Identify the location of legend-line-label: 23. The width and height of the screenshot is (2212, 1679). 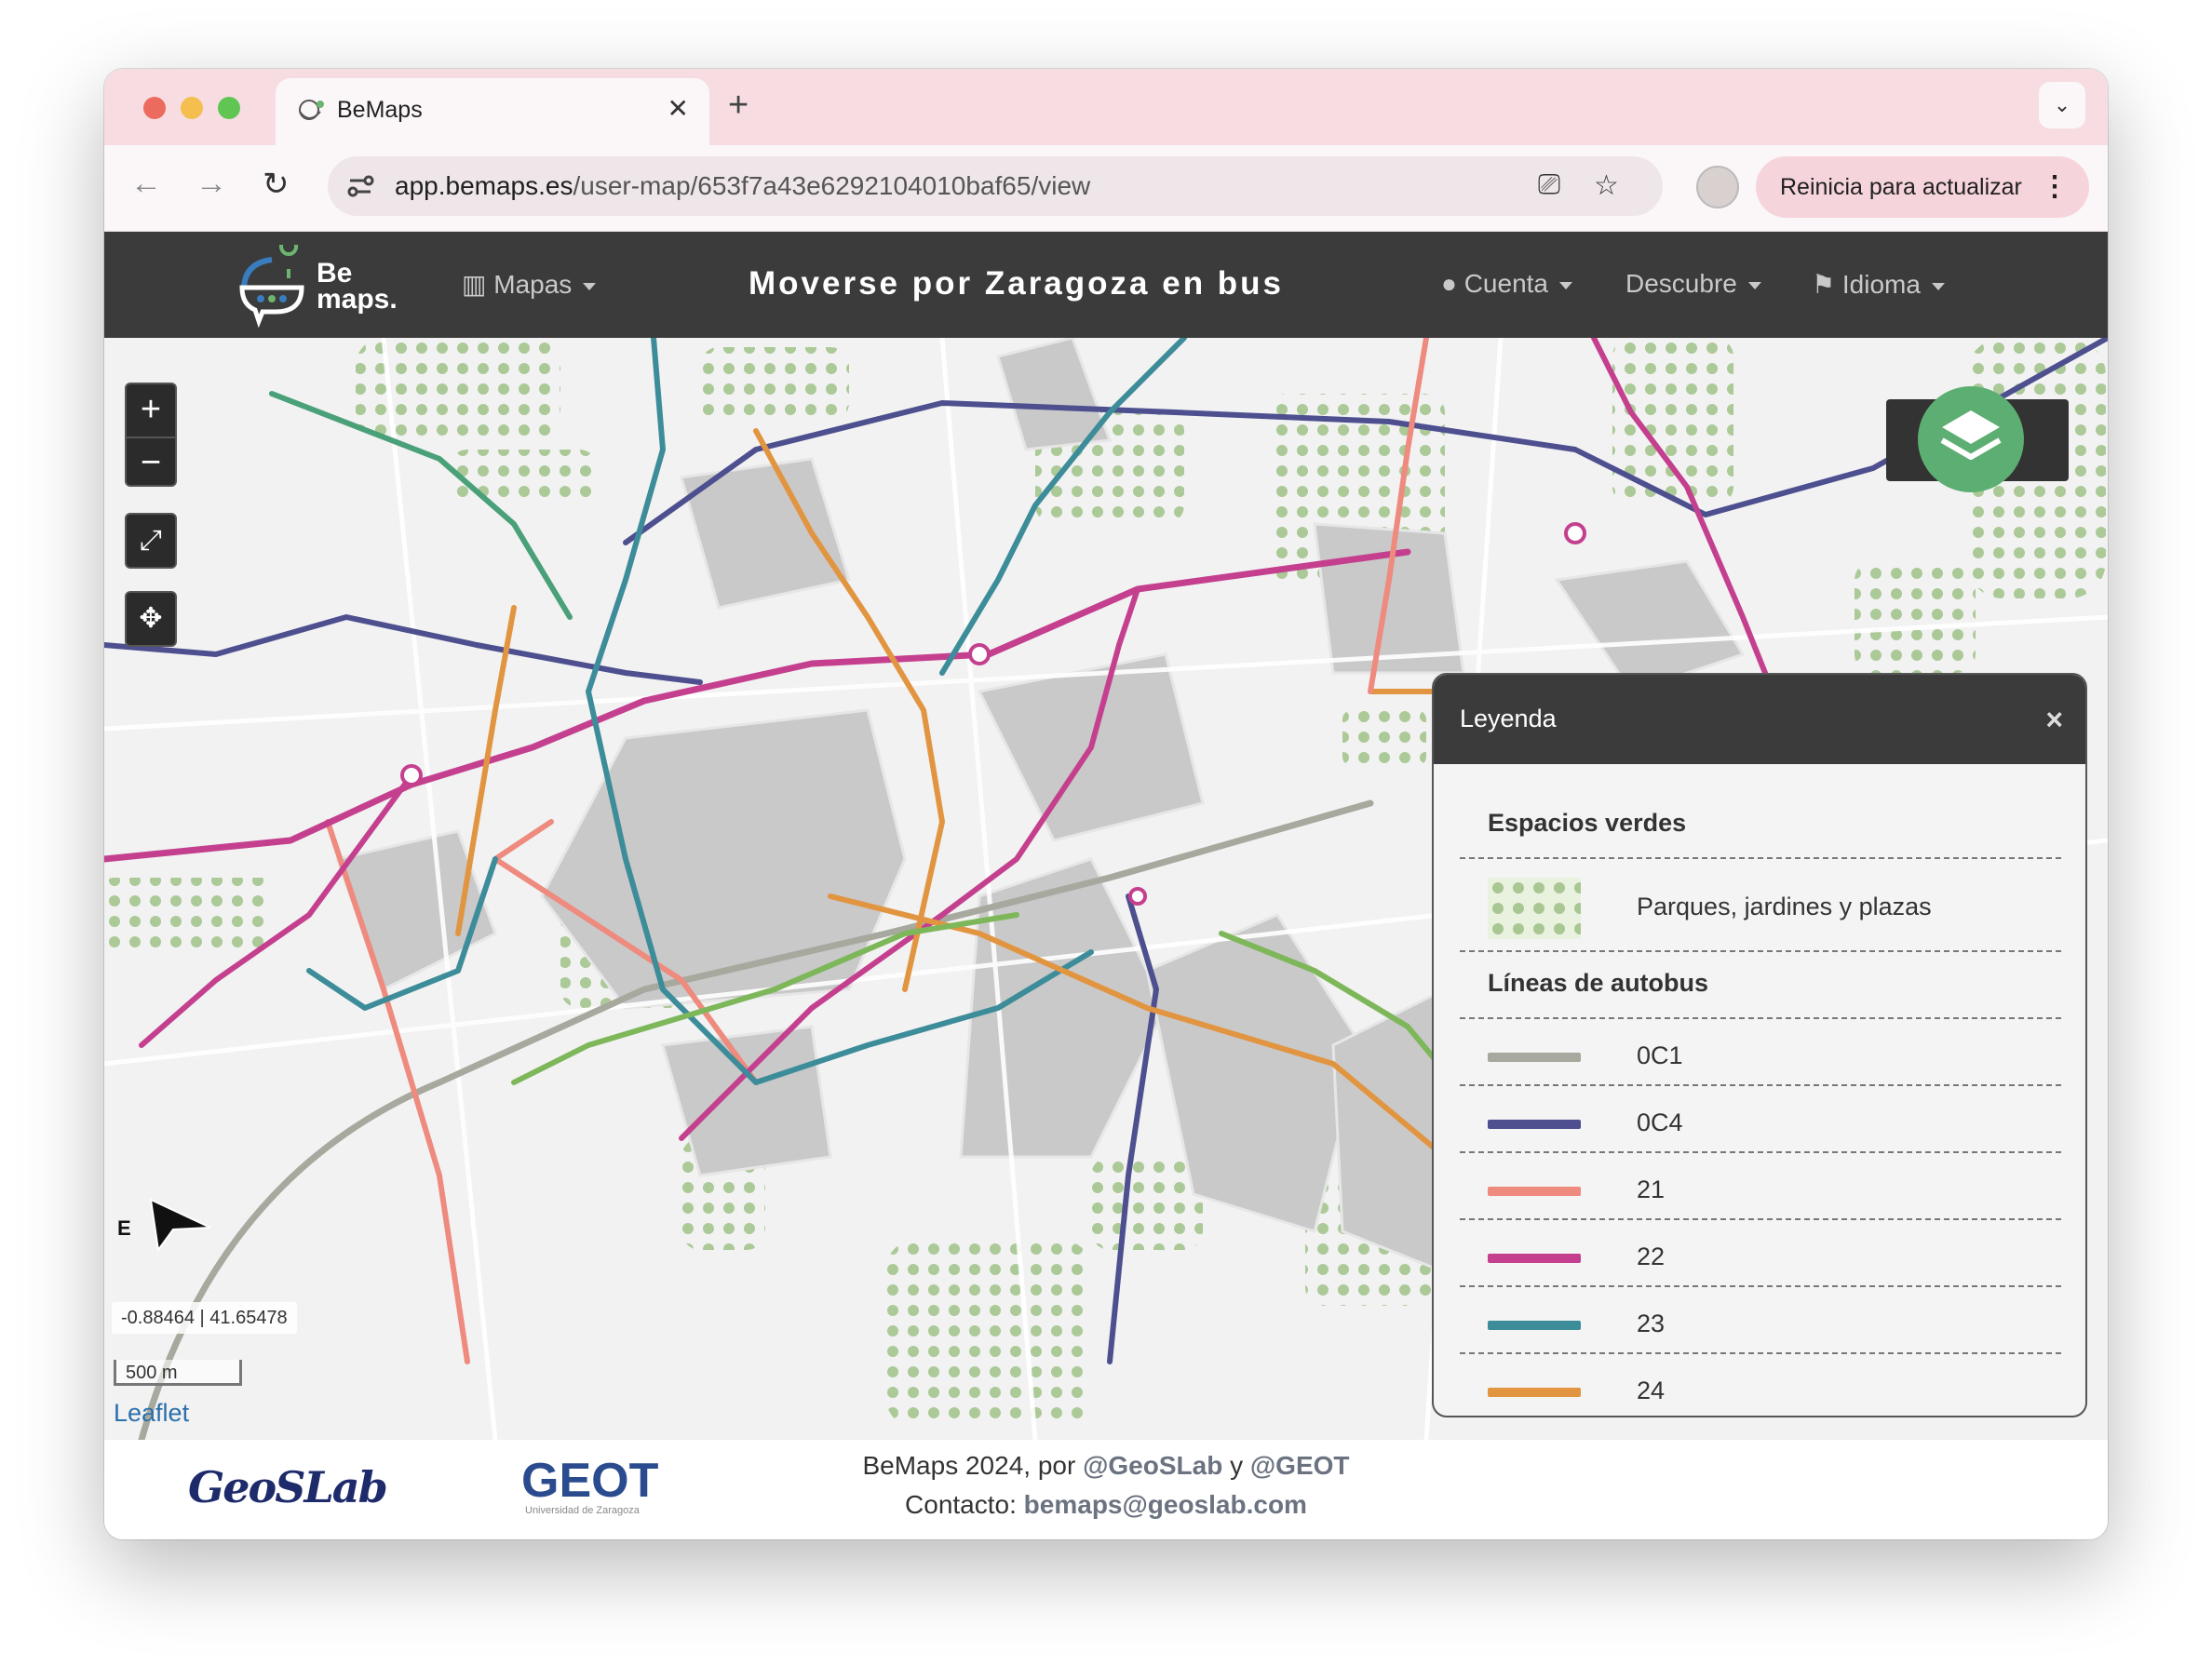
(1651, 1323).